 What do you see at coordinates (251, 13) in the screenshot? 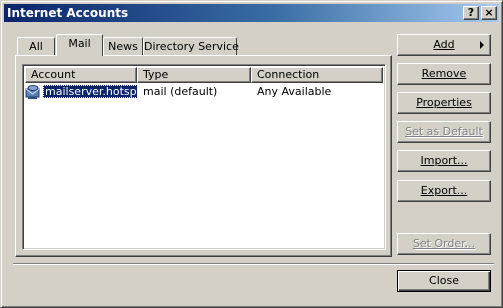
I see `title-bar: Internet Accounts ? ×` at bounding box center [251, 13].